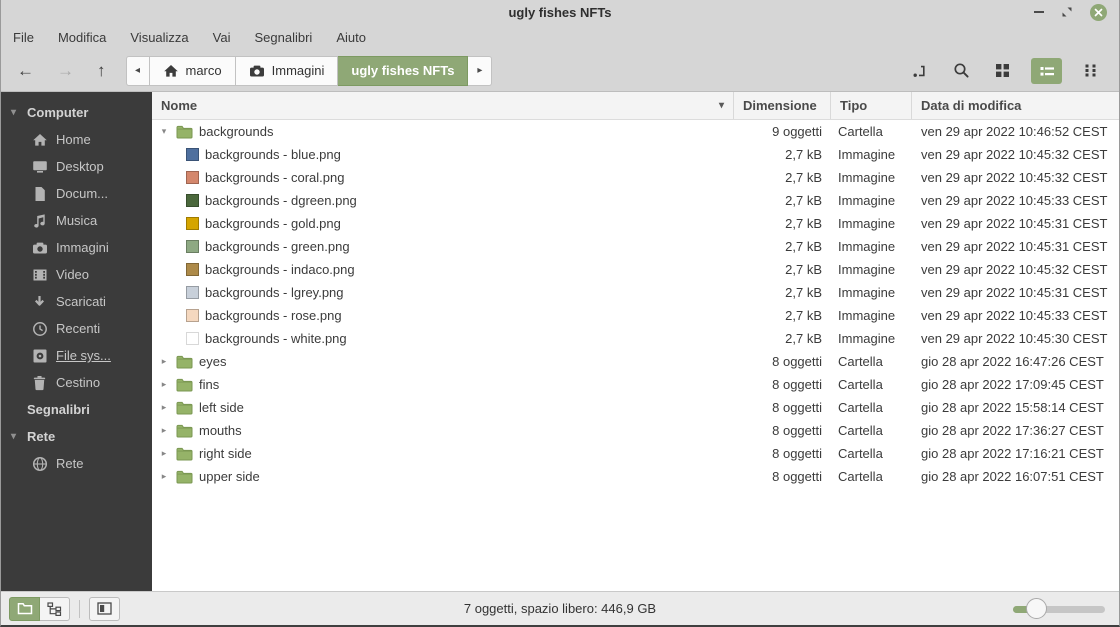  I want to click on sidebar-item-video: Video, so click(76, 274).